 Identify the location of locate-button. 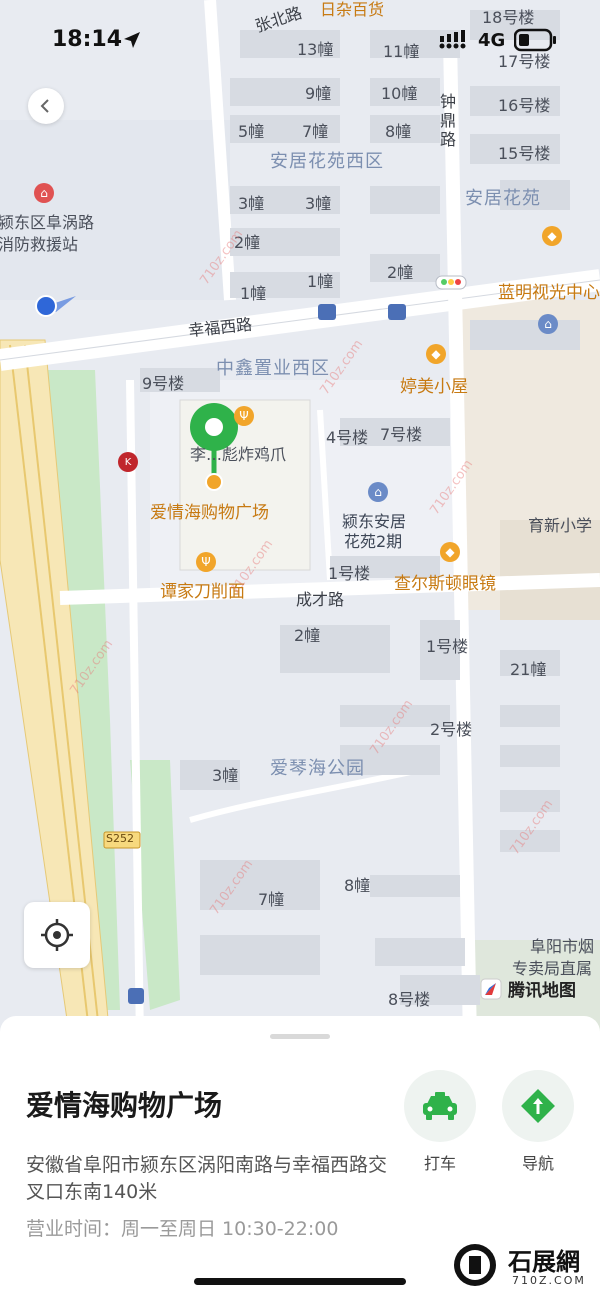
(57, 935).